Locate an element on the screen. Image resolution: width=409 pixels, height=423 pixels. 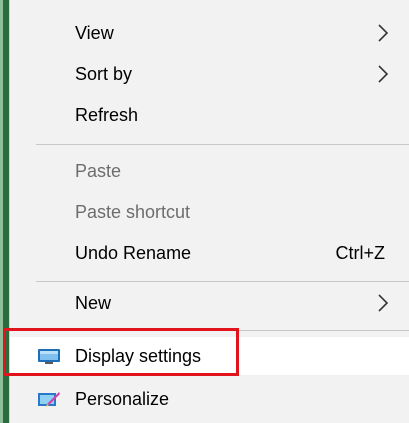
display-monitor-icon is located at coordinates (49, 356).